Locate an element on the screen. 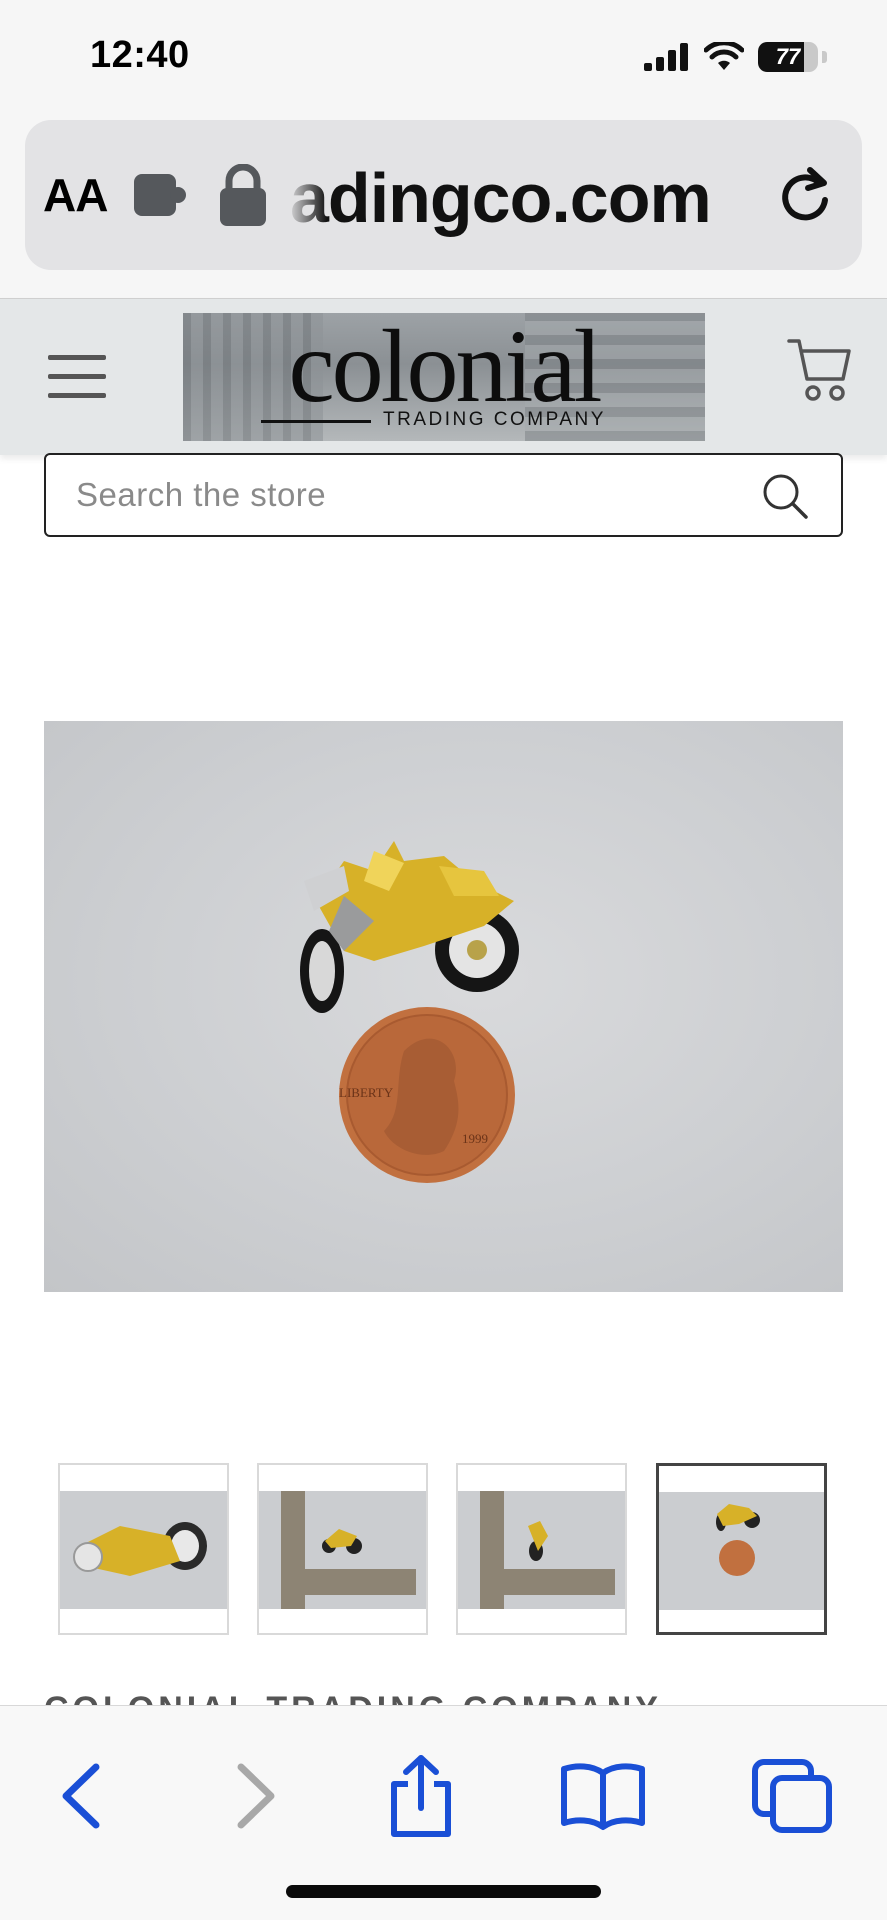 This screenshot has height=1920, width=887. home-indicator is located at coordinates (443, 1891).